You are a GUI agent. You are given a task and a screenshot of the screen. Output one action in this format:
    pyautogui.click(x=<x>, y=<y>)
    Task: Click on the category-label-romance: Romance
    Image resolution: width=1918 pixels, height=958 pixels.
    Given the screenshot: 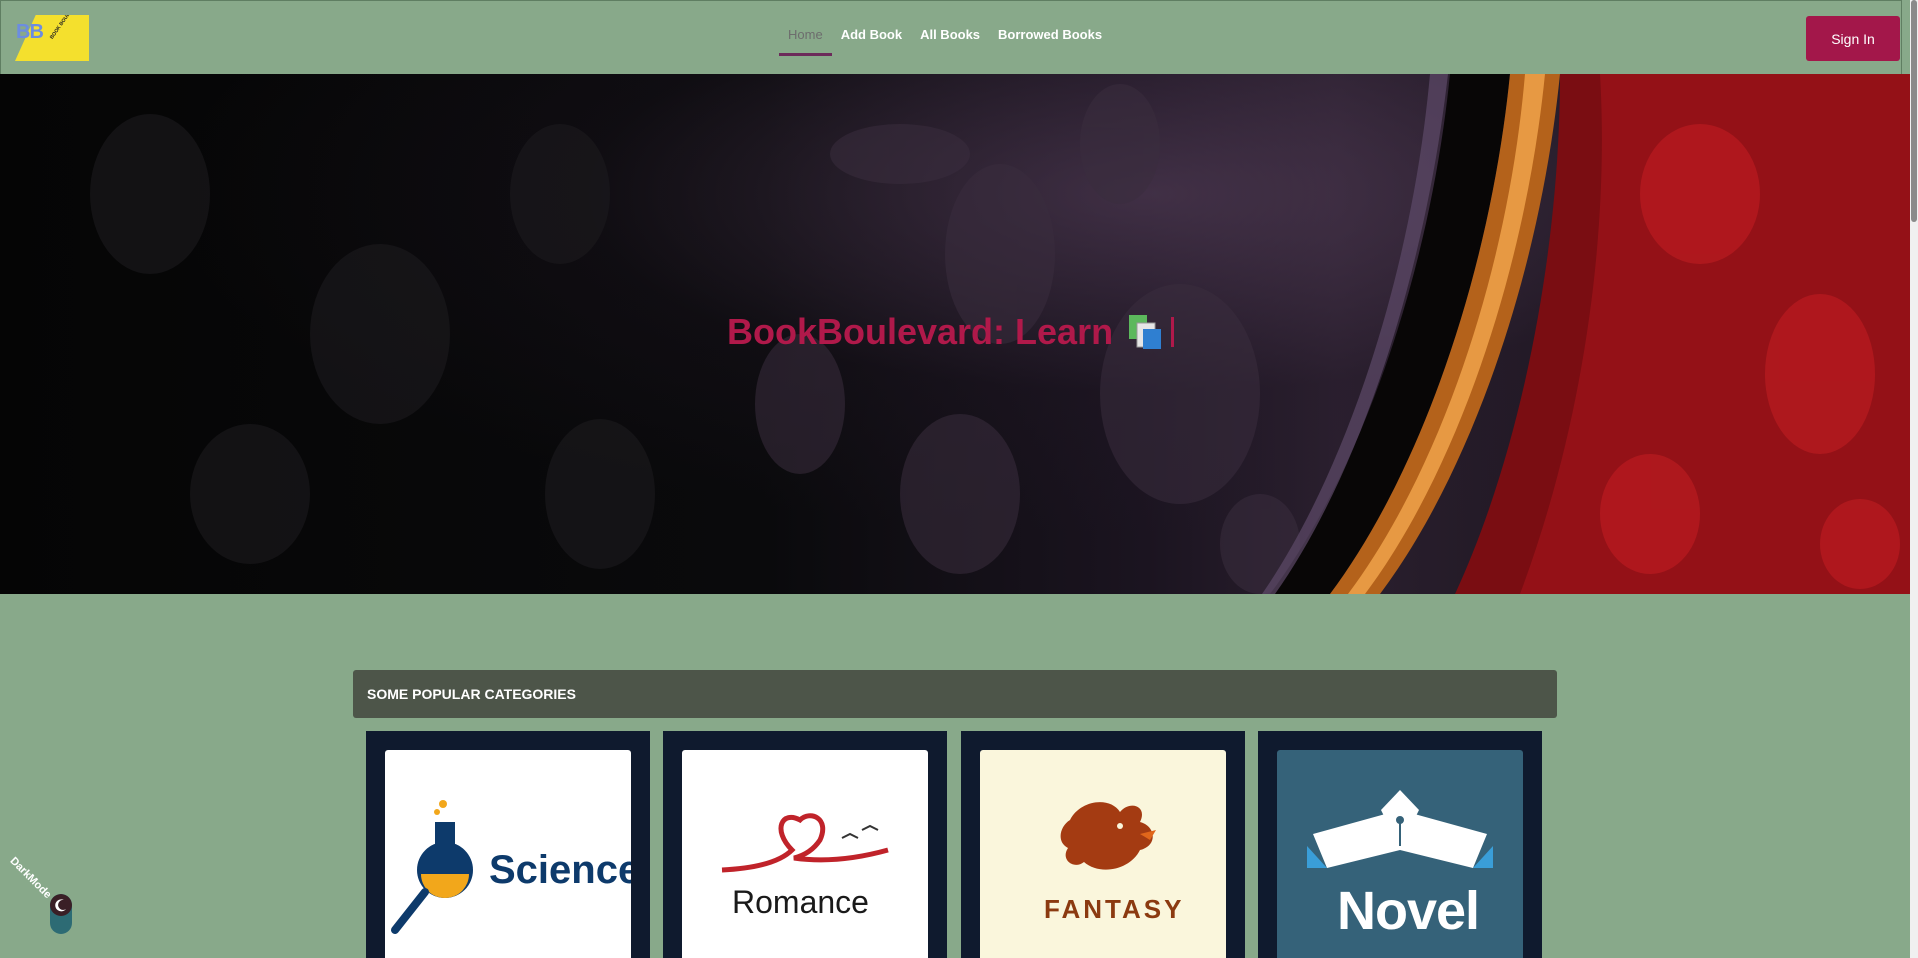 What is the action you would take?
    pyautogui.click(x=800, y=902)
    